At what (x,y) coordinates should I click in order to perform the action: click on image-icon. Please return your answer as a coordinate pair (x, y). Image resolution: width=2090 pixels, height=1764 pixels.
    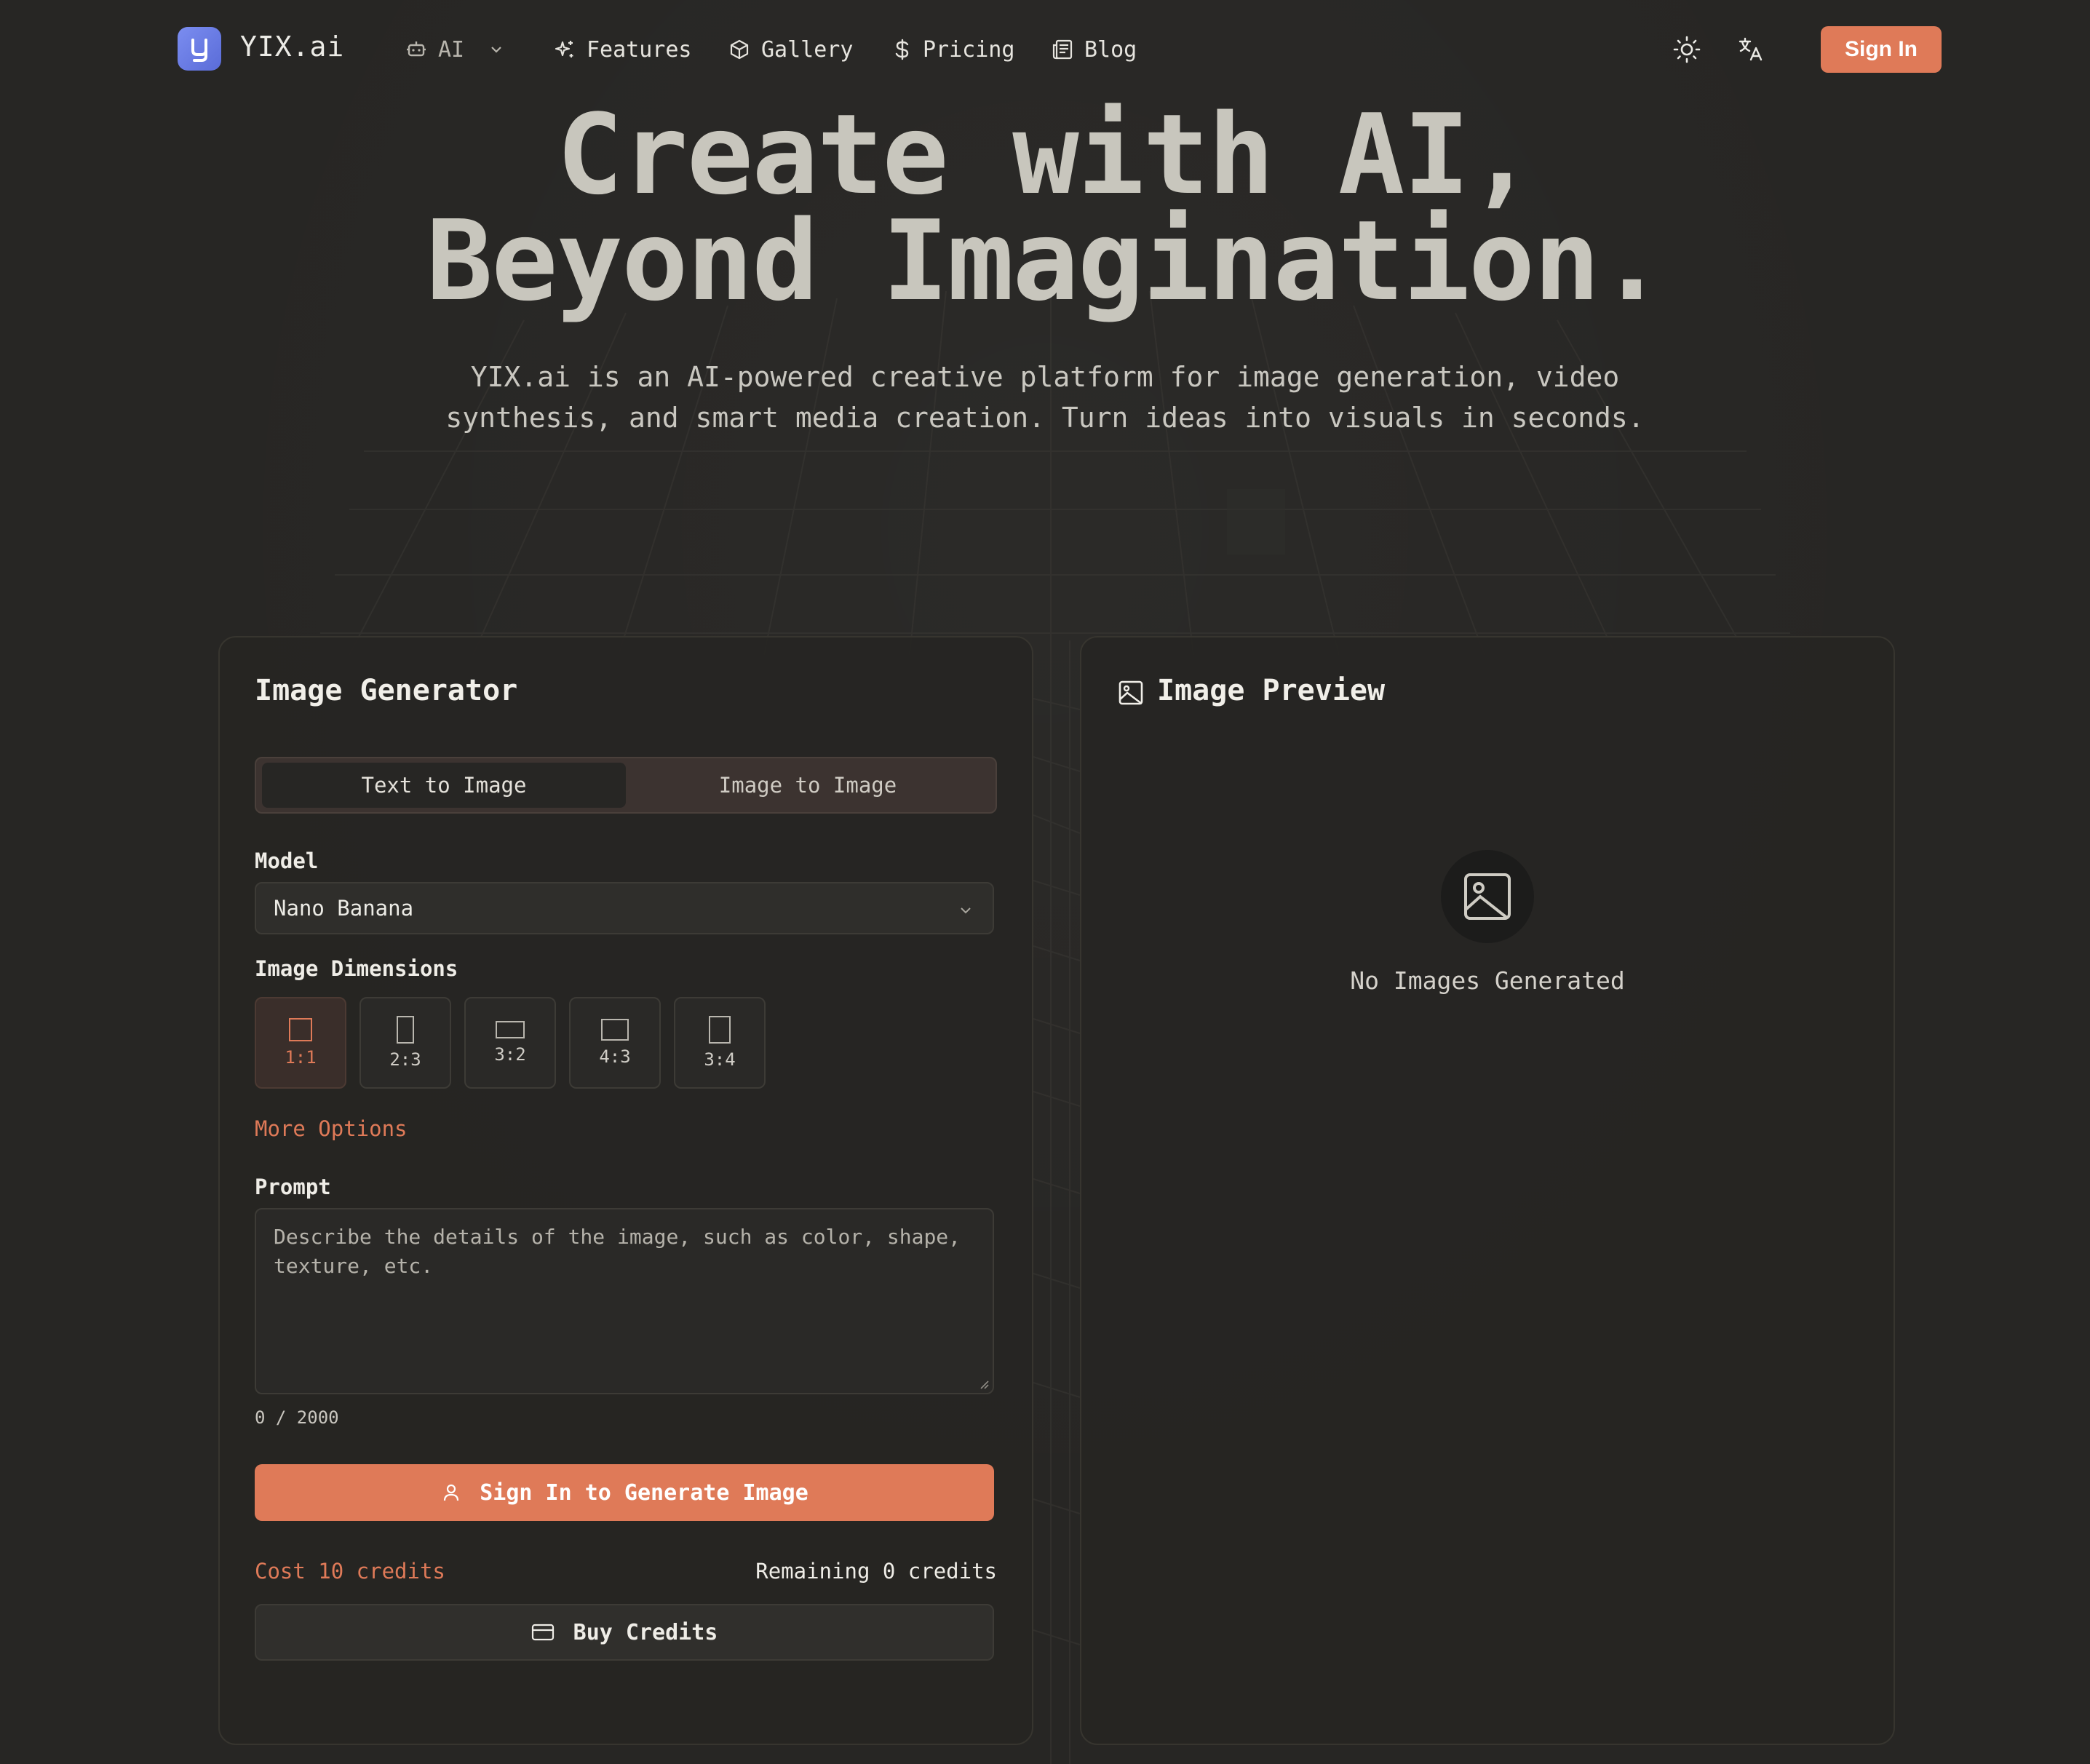
    Looking at the image, I should click on (1130, 692).